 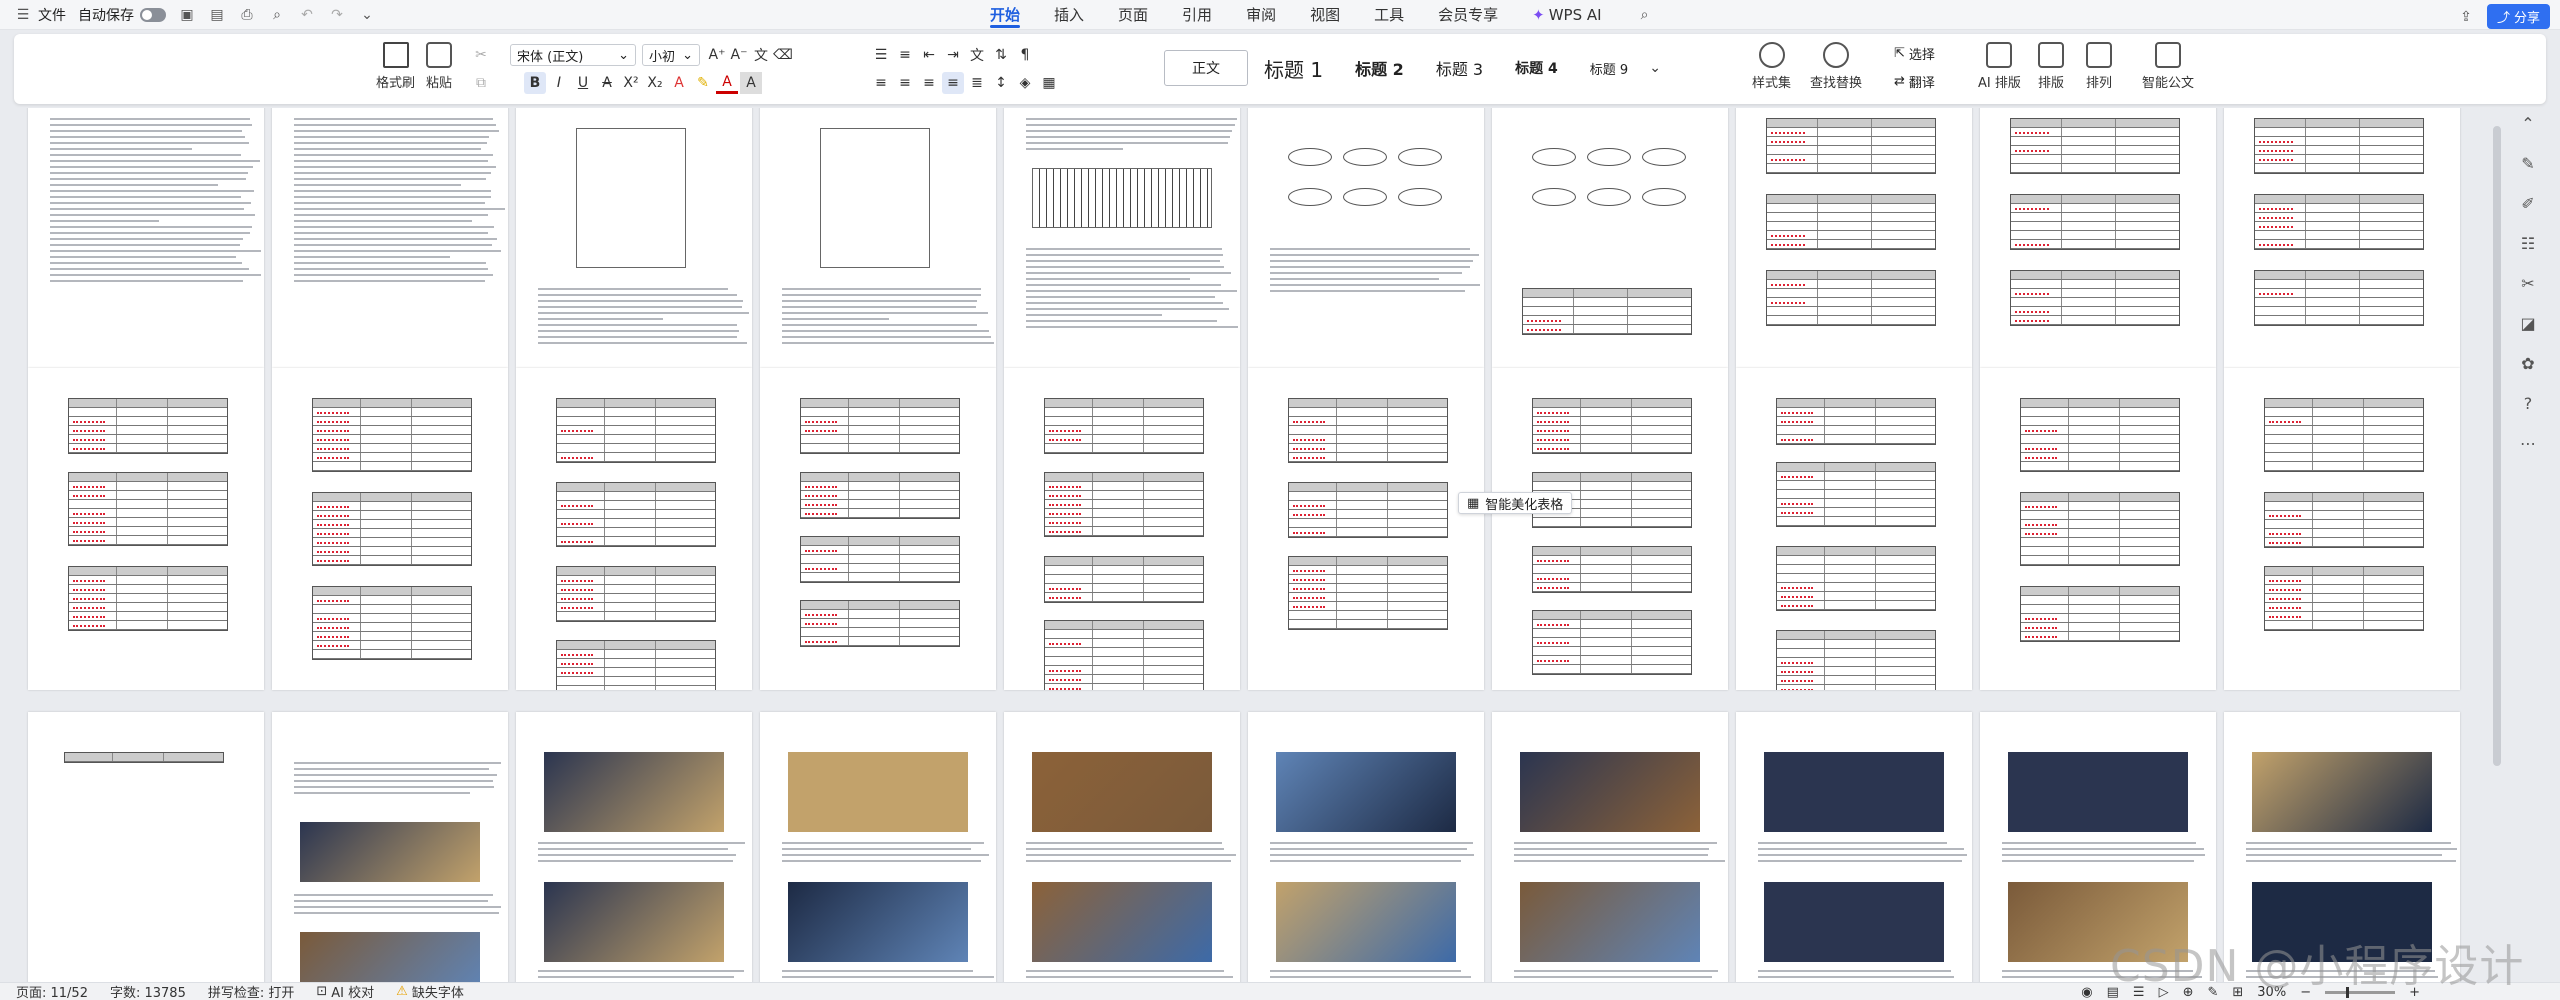 What do you see at coordinates (573, 55) in the screenshot?
I see `font-name-select: 宋体 (正文) ⌄` at bounding box center [573, 55].